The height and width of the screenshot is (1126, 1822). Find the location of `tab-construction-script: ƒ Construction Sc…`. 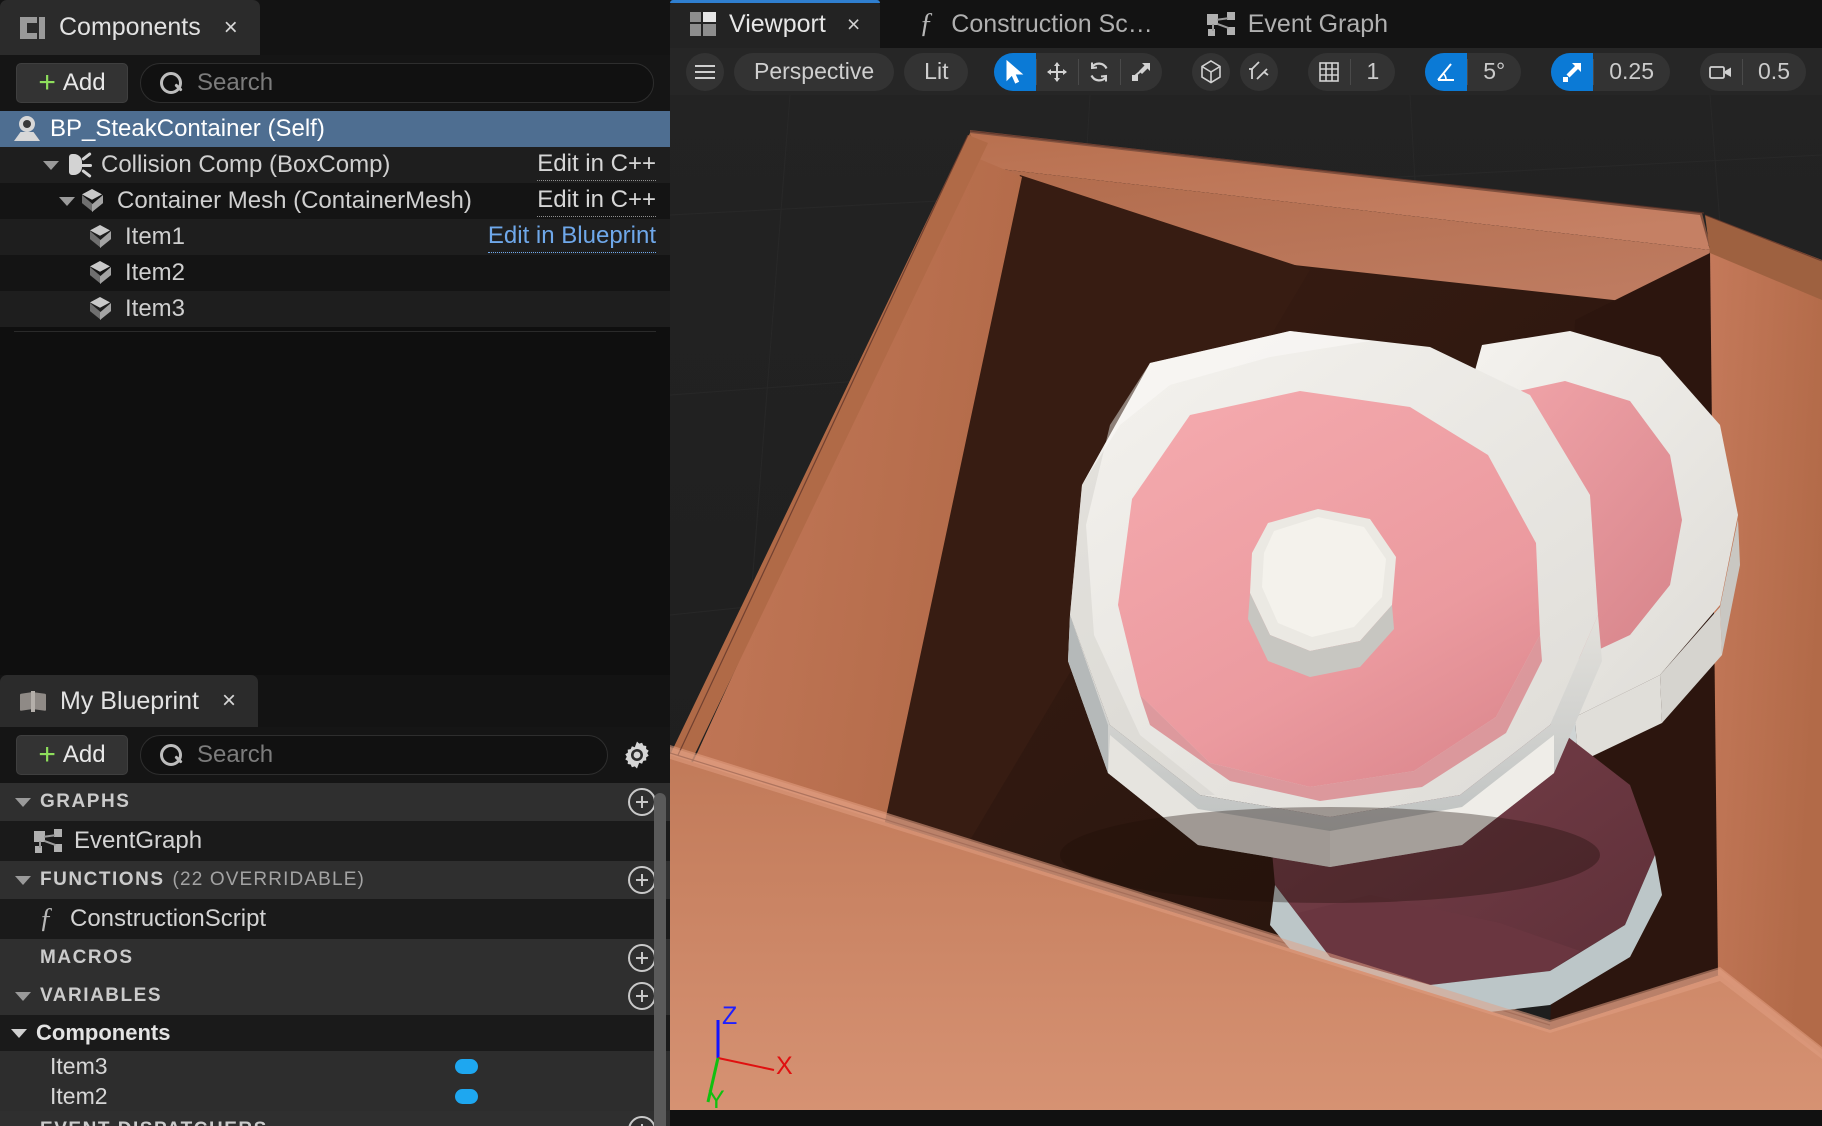

tab-construction-script: ƒ Construction Sc… is located at coordinates (1026, 24).